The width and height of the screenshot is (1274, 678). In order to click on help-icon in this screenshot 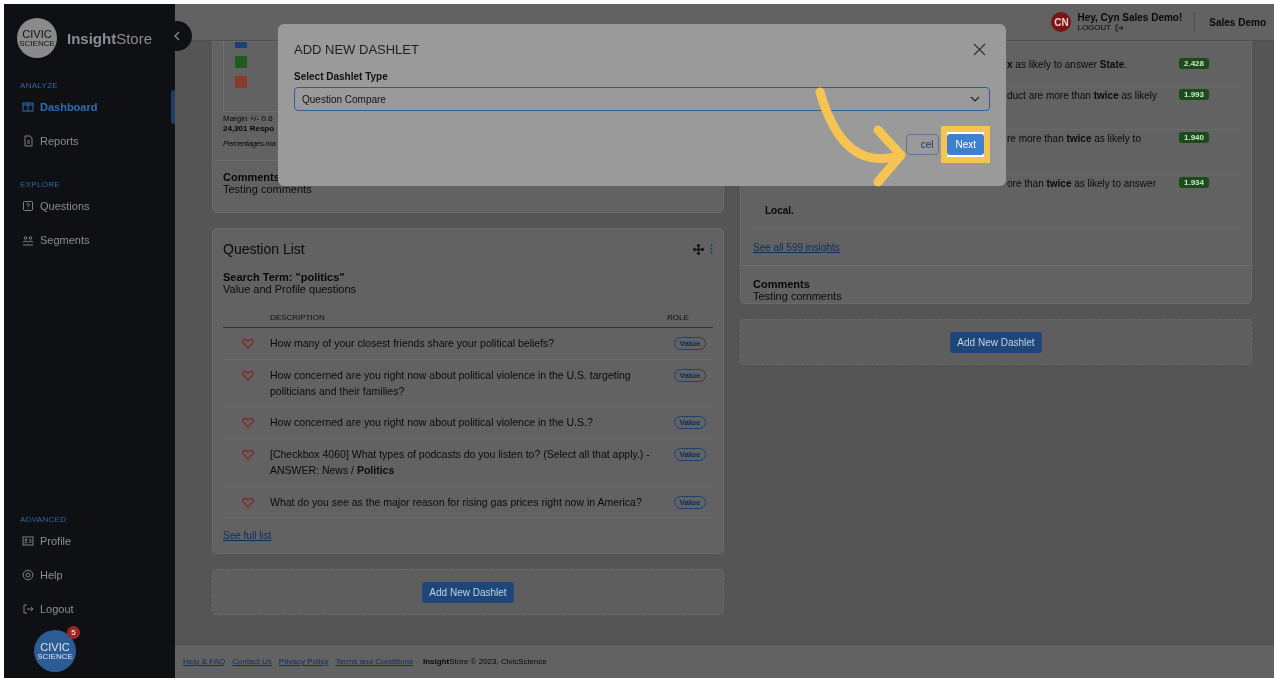, I will do `click(28, 575)`.